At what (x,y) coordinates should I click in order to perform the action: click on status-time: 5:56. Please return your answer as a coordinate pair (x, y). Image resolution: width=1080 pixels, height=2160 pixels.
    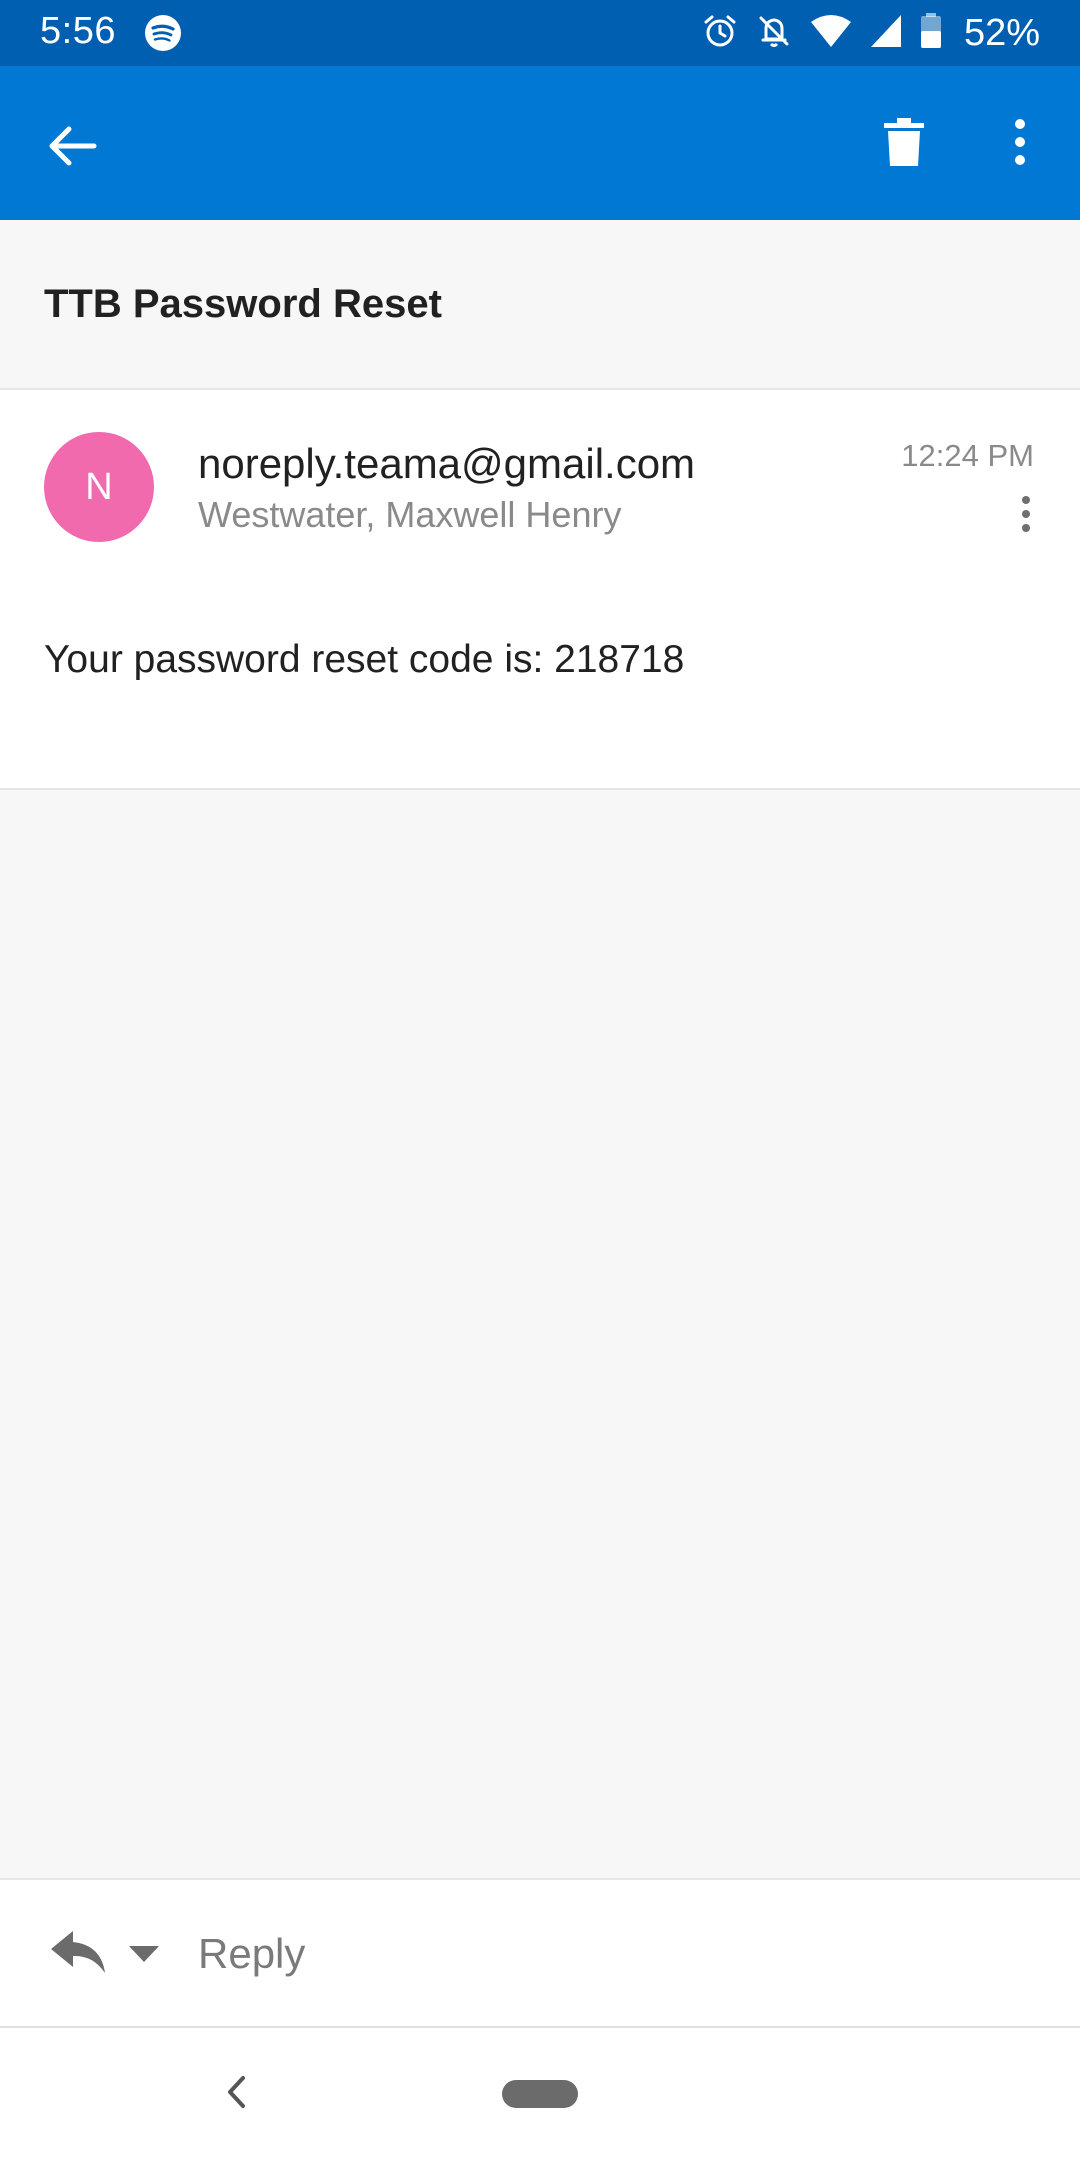
    Looking at the image, I should click on (78, 31).